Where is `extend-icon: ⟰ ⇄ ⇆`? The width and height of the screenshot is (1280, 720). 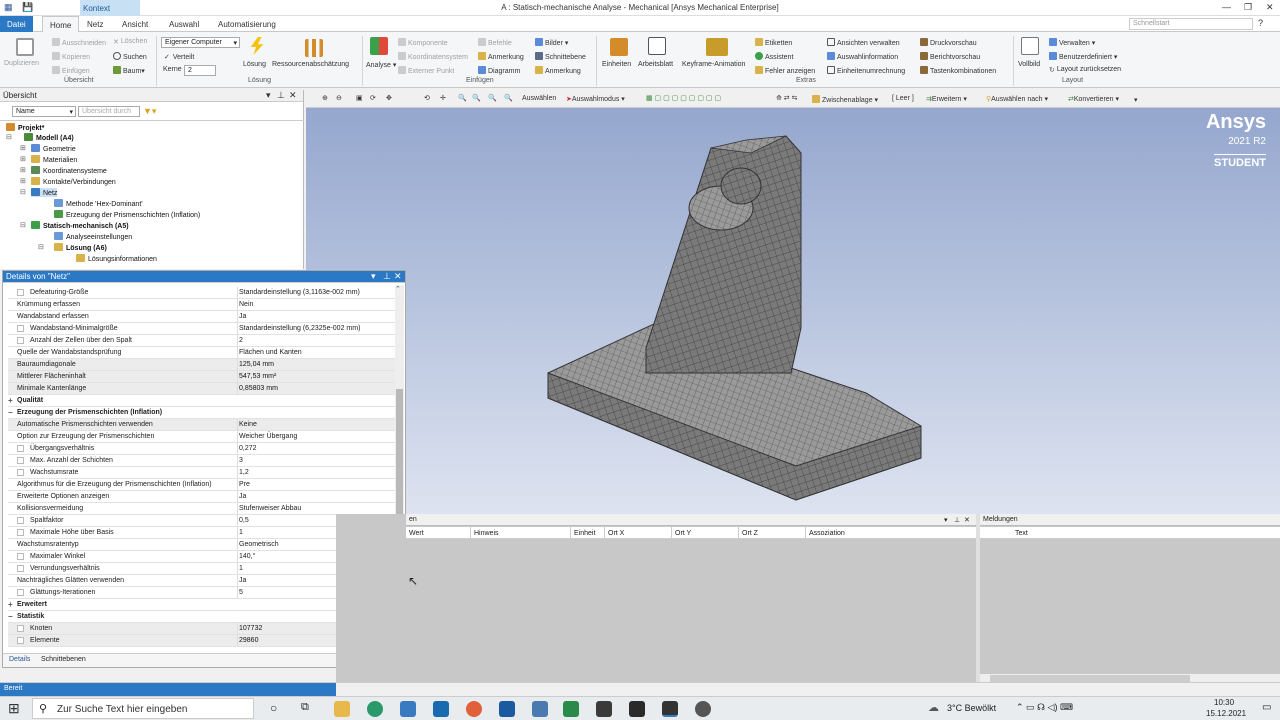
extend-icon: ⟰ ⇄ ⇆ is located at coordinates (787, 98).